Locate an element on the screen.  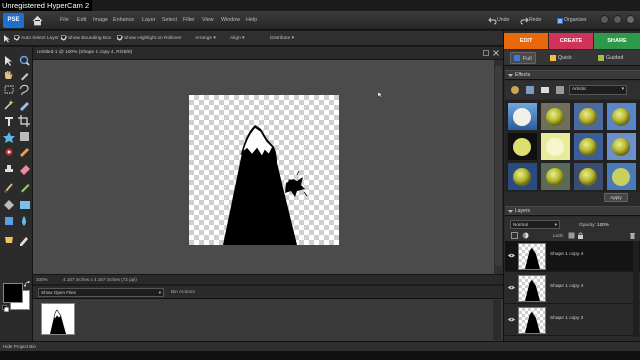
menu-window: Window is located at coordinates (230, 20).